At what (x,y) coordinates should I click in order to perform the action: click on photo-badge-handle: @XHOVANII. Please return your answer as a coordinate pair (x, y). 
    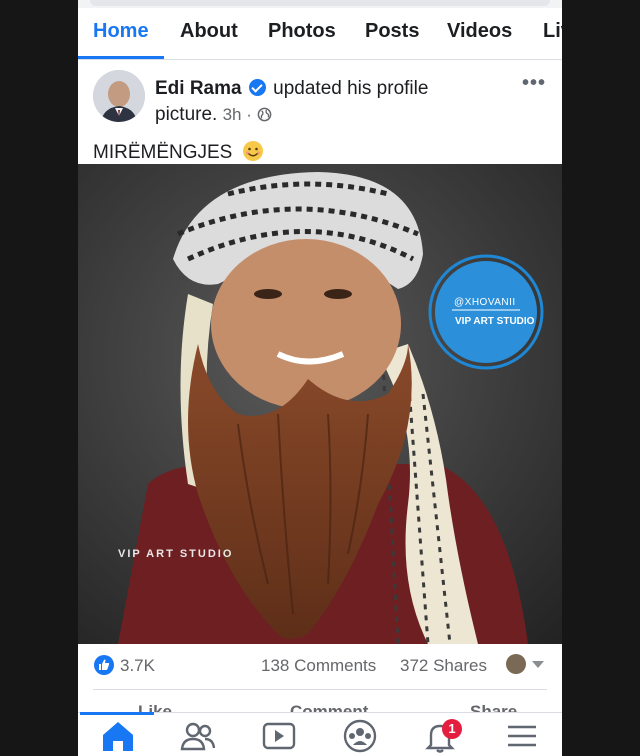
    Looking at the image, I should click on (485, 302).